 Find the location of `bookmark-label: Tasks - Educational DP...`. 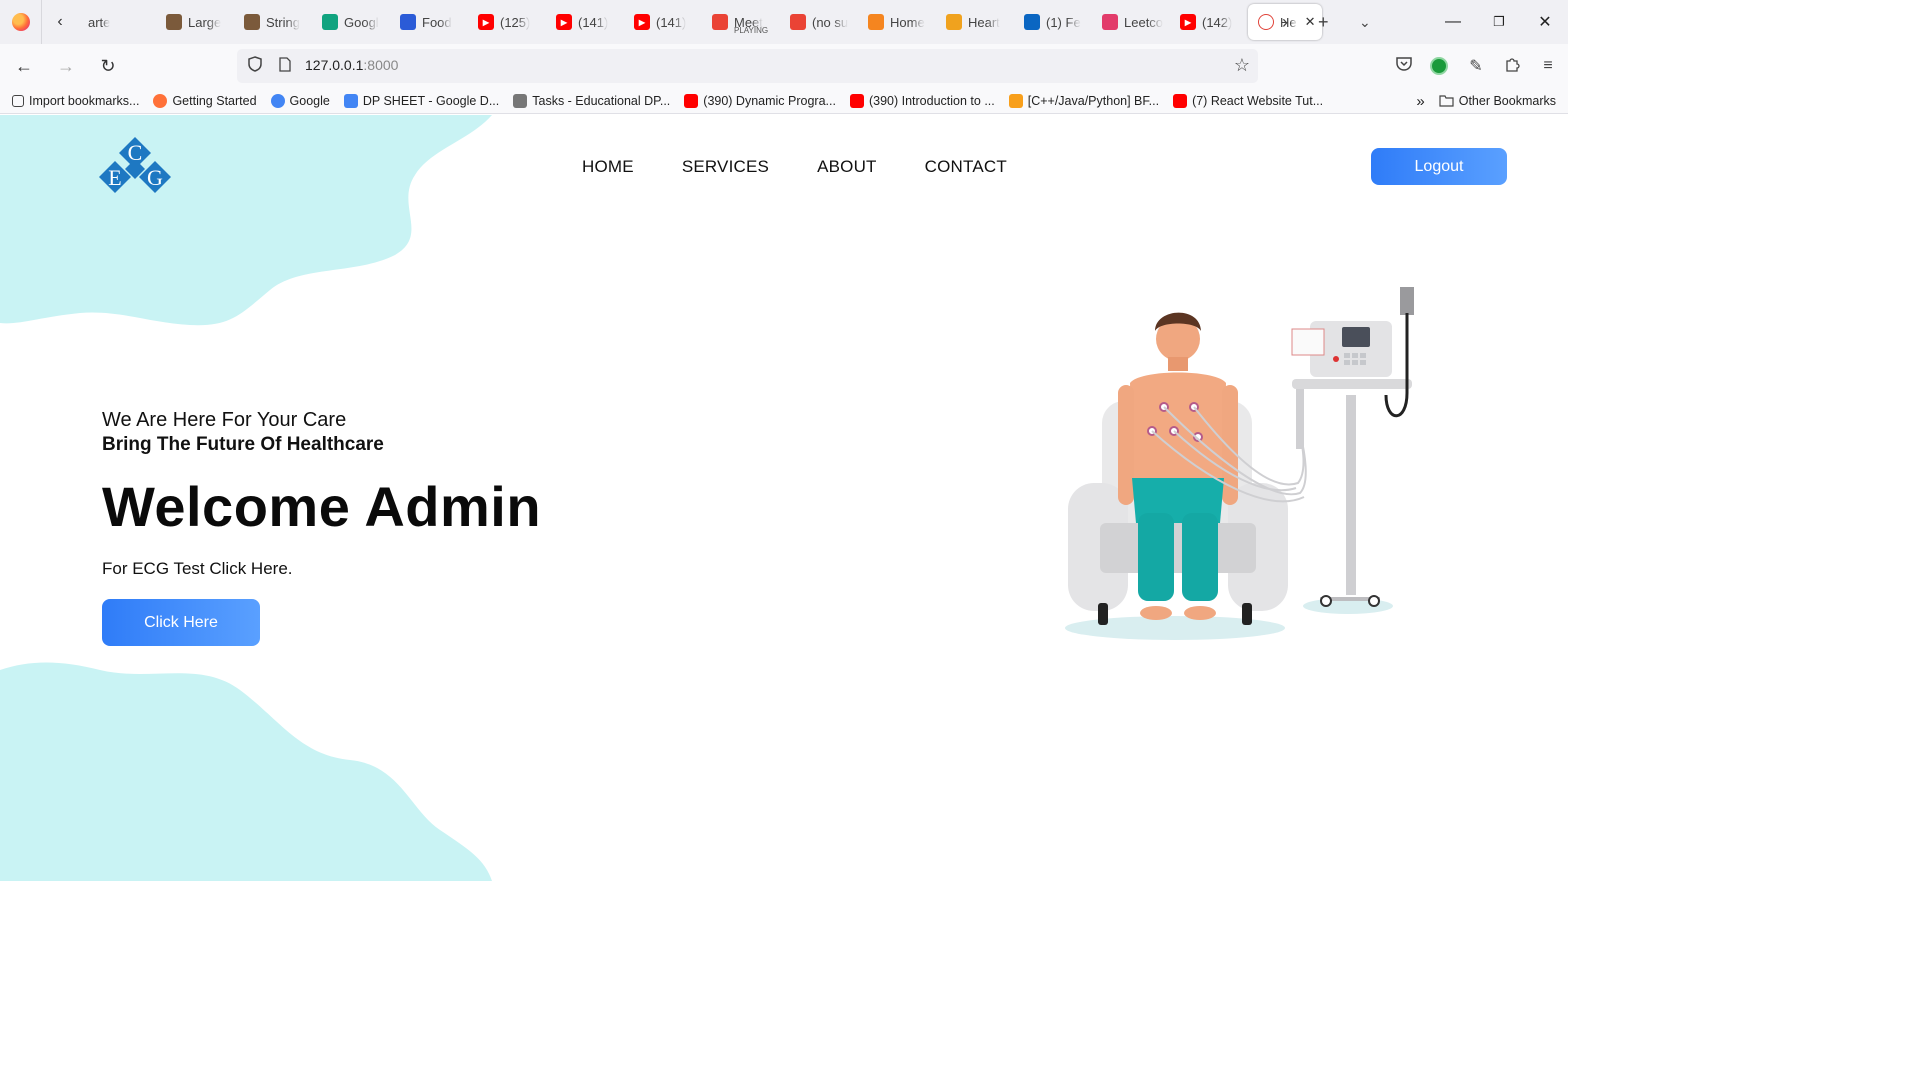

bookmark-label: Tasks - Educational DP... is located at coordinates (601, 100).